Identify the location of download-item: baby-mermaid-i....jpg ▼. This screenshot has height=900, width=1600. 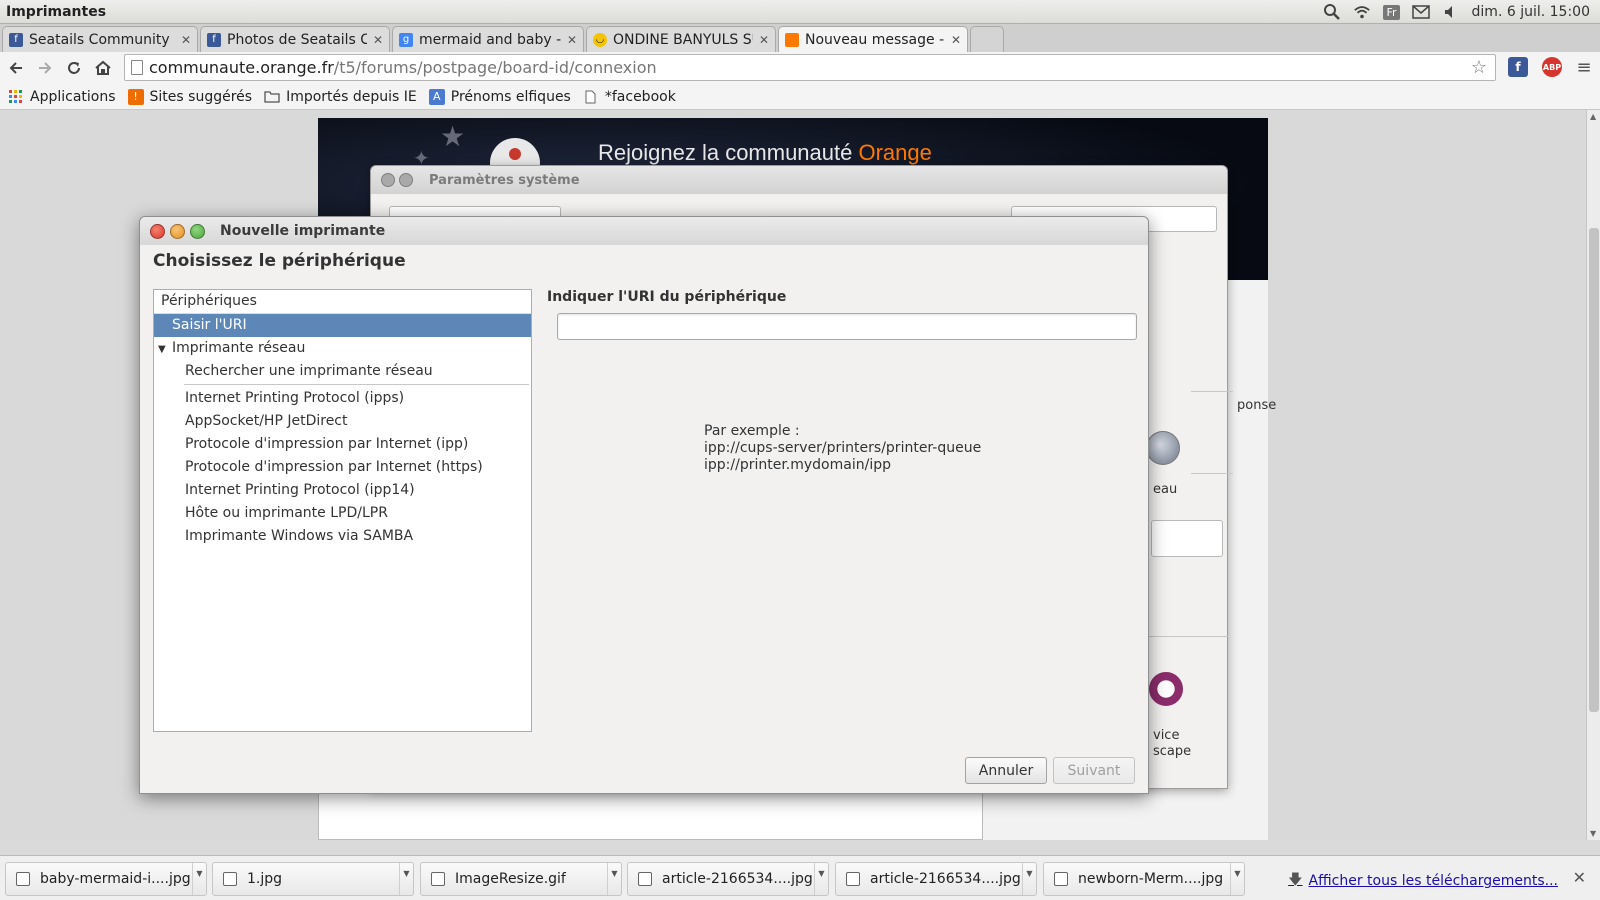
(106, 879).